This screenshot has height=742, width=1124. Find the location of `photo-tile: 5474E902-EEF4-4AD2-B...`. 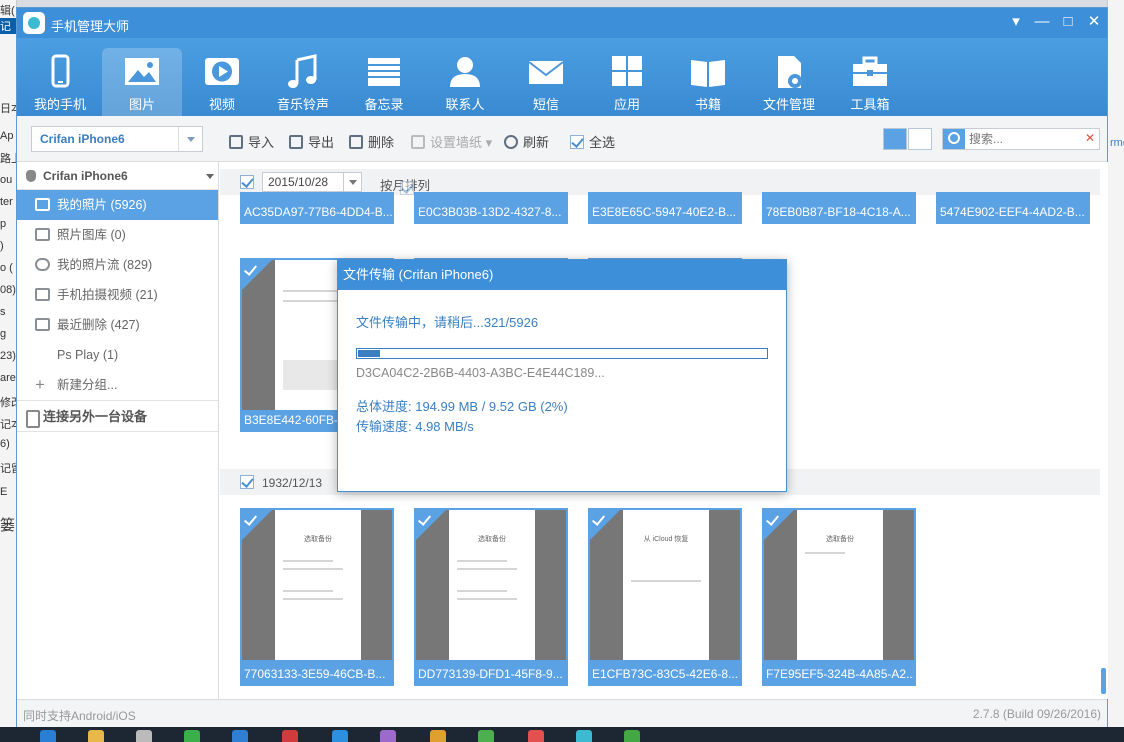

photo-tile: 5474E902-EEF4-4AD2-B... is located at coordinates (1013, 208).